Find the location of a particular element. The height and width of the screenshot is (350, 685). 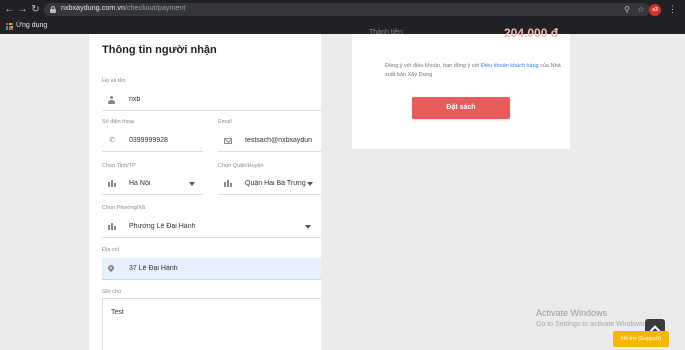

profile-avatar: s3 is located at coordinates (655, 10).